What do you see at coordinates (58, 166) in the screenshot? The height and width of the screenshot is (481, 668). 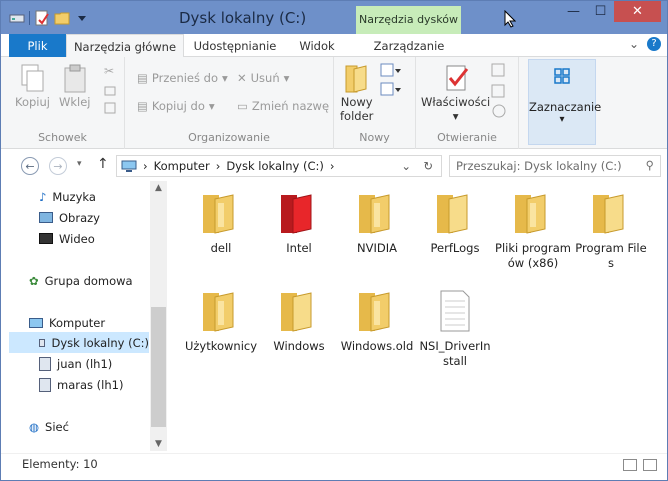 I see `forward-button: →` at bounding box center [58, 166].